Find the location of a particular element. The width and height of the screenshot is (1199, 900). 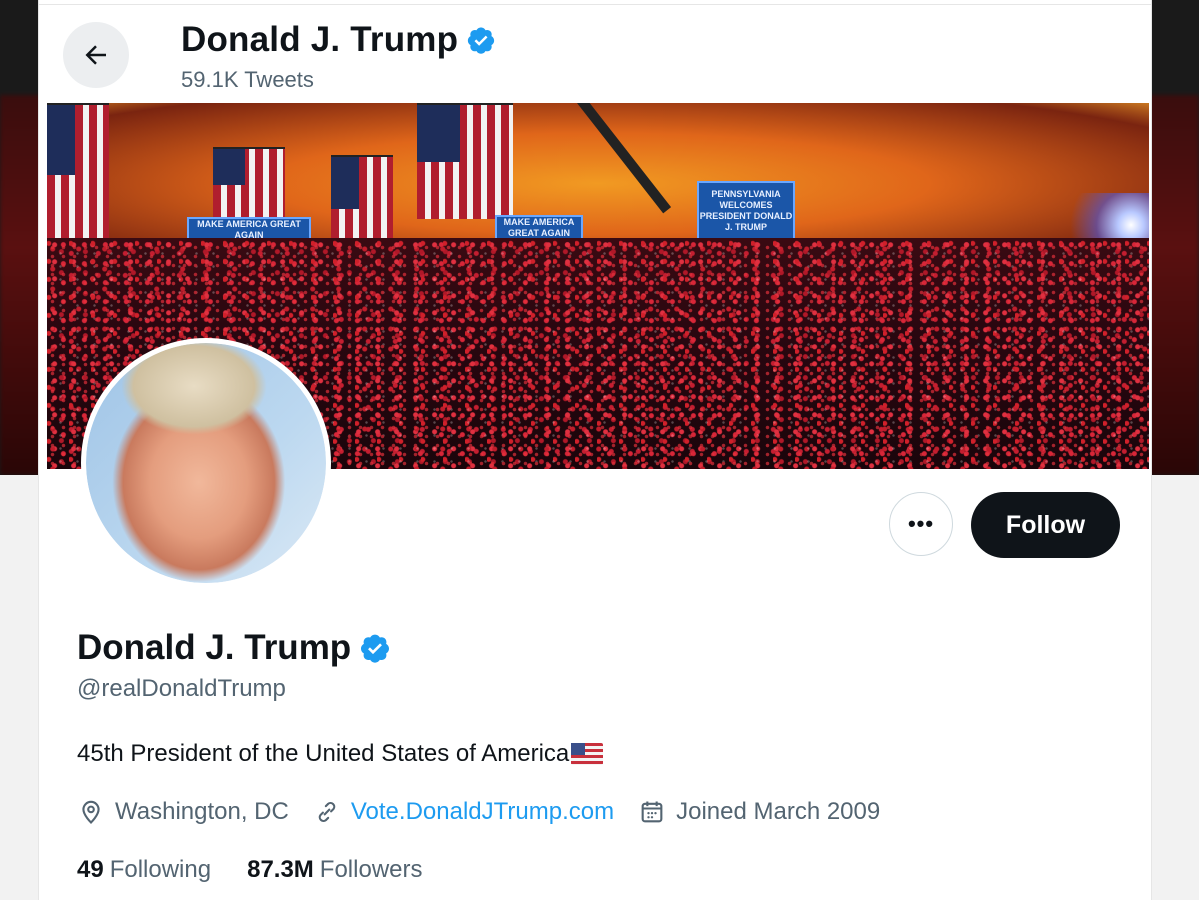

join-date-text: Joined March 2009 is located at coordinates (778, 811).